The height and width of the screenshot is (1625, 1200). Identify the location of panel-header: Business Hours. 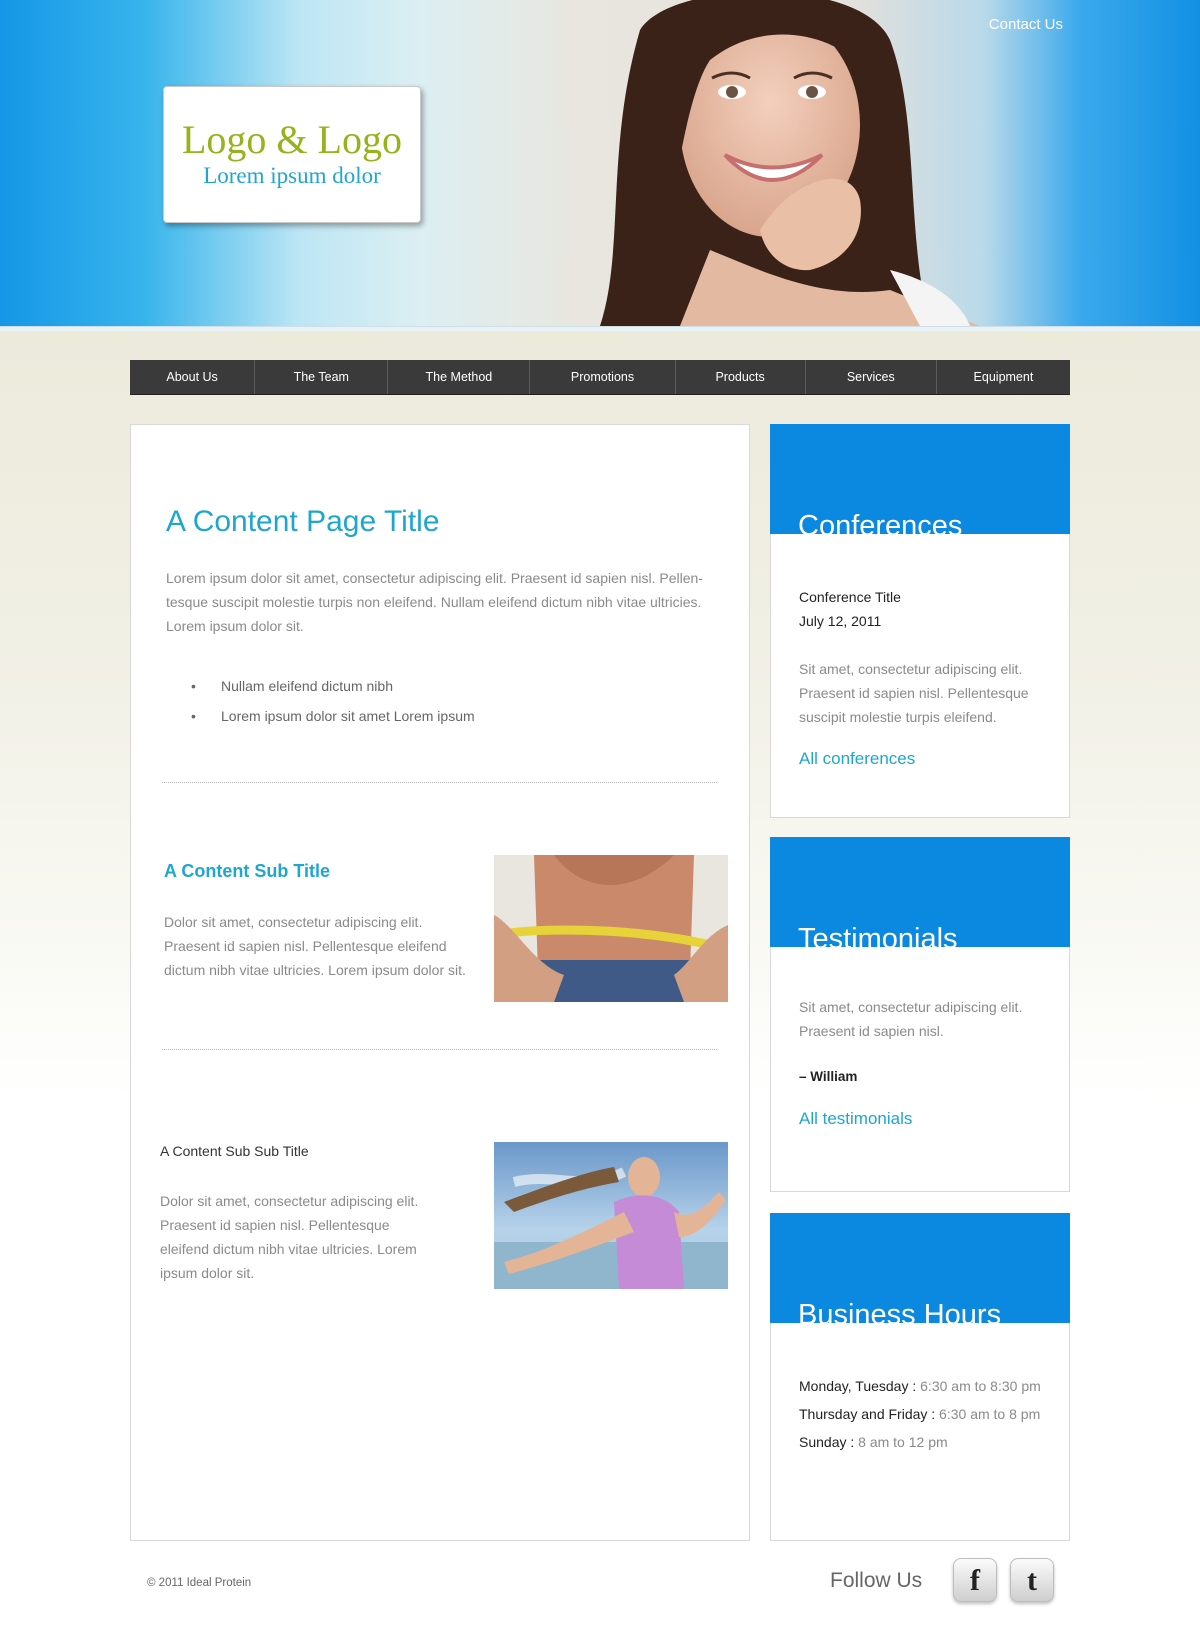
(920, 1272).